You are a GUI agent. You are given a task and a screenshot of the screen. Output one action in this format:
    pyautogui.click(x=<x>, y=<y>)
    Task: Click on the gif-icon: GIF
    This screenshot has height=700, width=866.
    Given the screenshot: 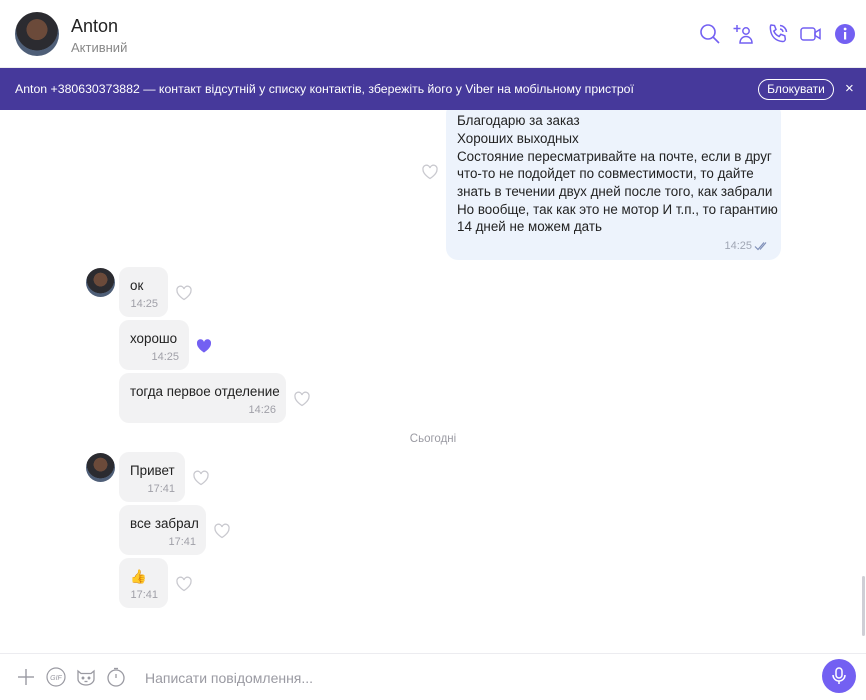 What is the action you would take?
    pyautogui.click(x=56, y=677)
    